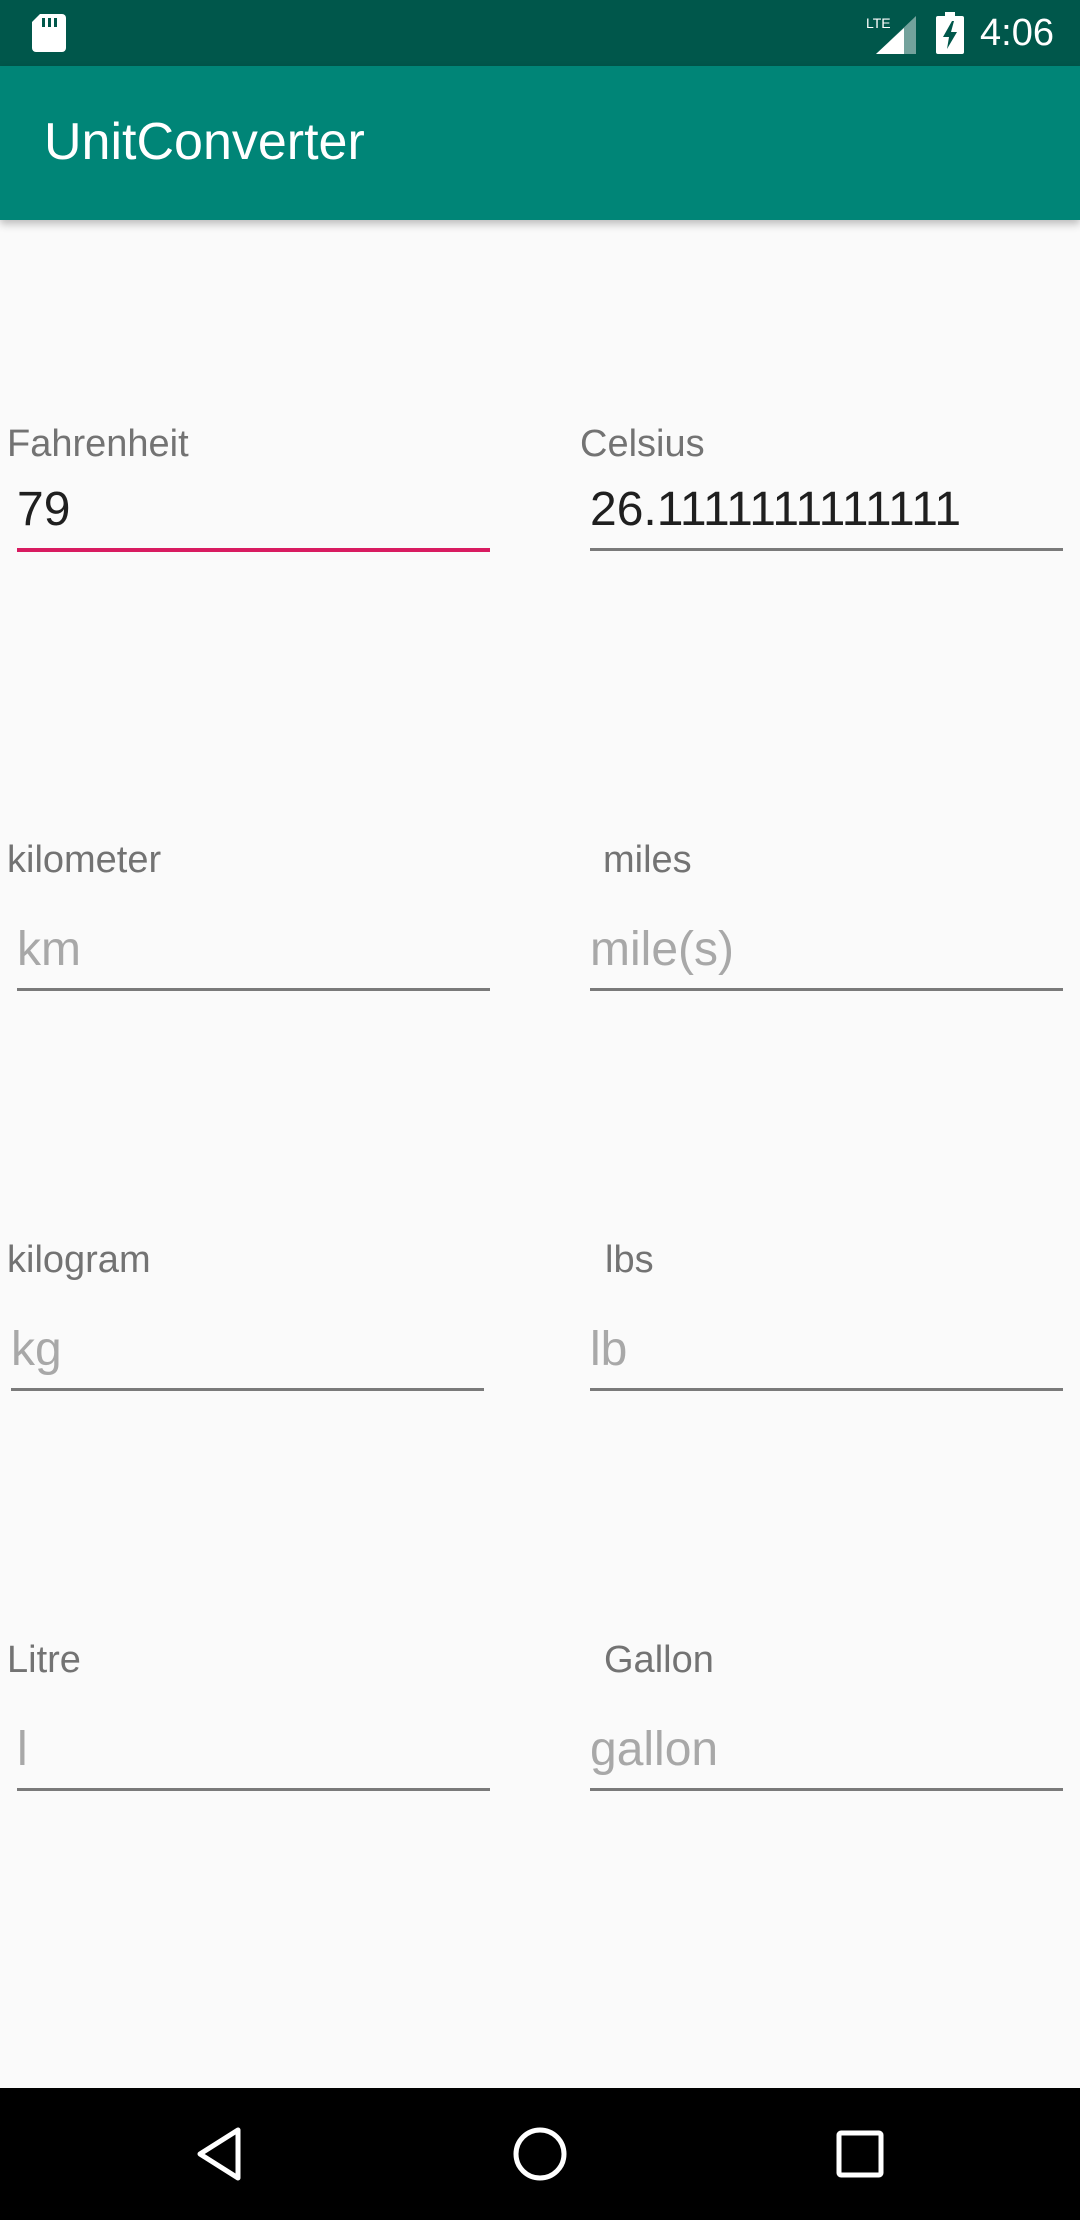 This screenshot has width=1080, height=2220. What do you see at coordinates (659, 1660) in the screenshot?
I see `gallon-label: Gallon` at bounding box center [659, 1660].